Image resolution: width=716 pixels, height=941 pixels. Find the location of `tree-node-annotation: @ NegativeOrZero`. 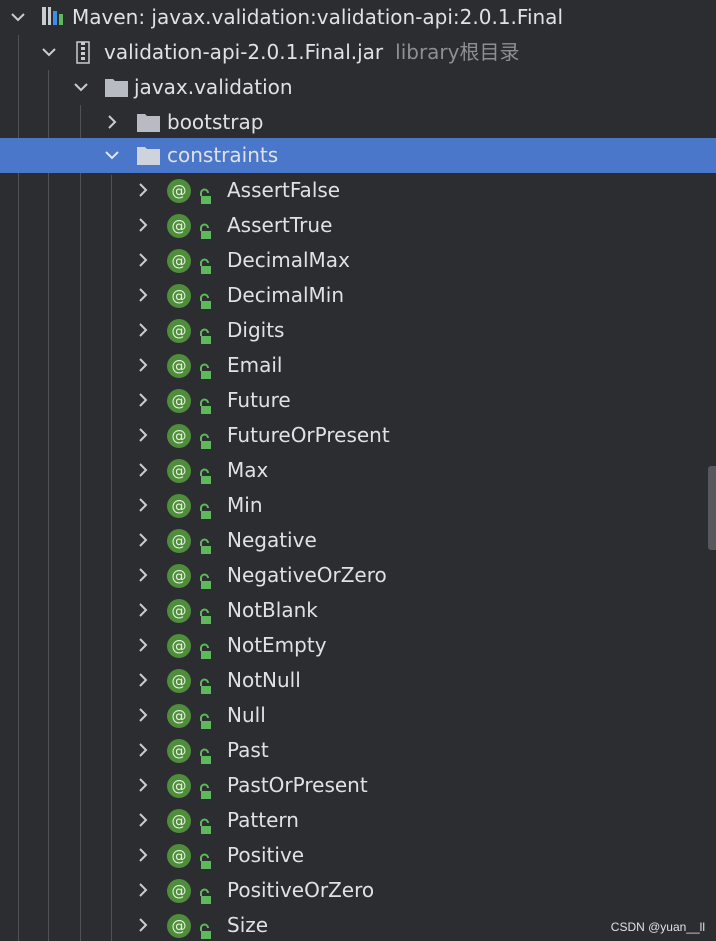

tree-node-annotation: @ NegativeOrZero is located at coordinates (358, 575).